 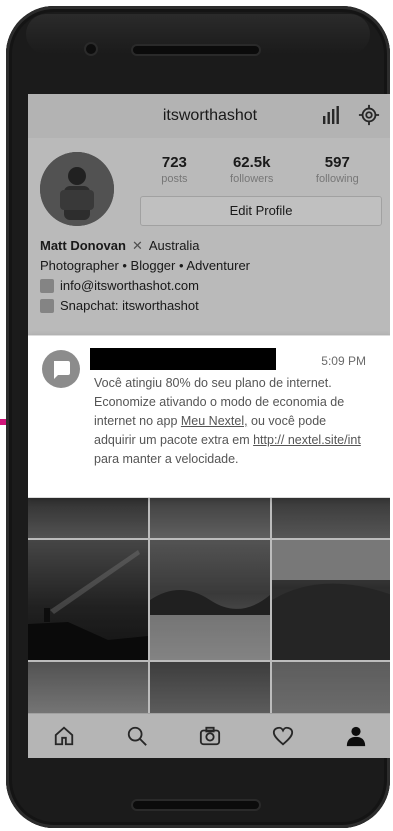 I want to click on stat-followers: 62.5k followers, so click(x=251, y=171).